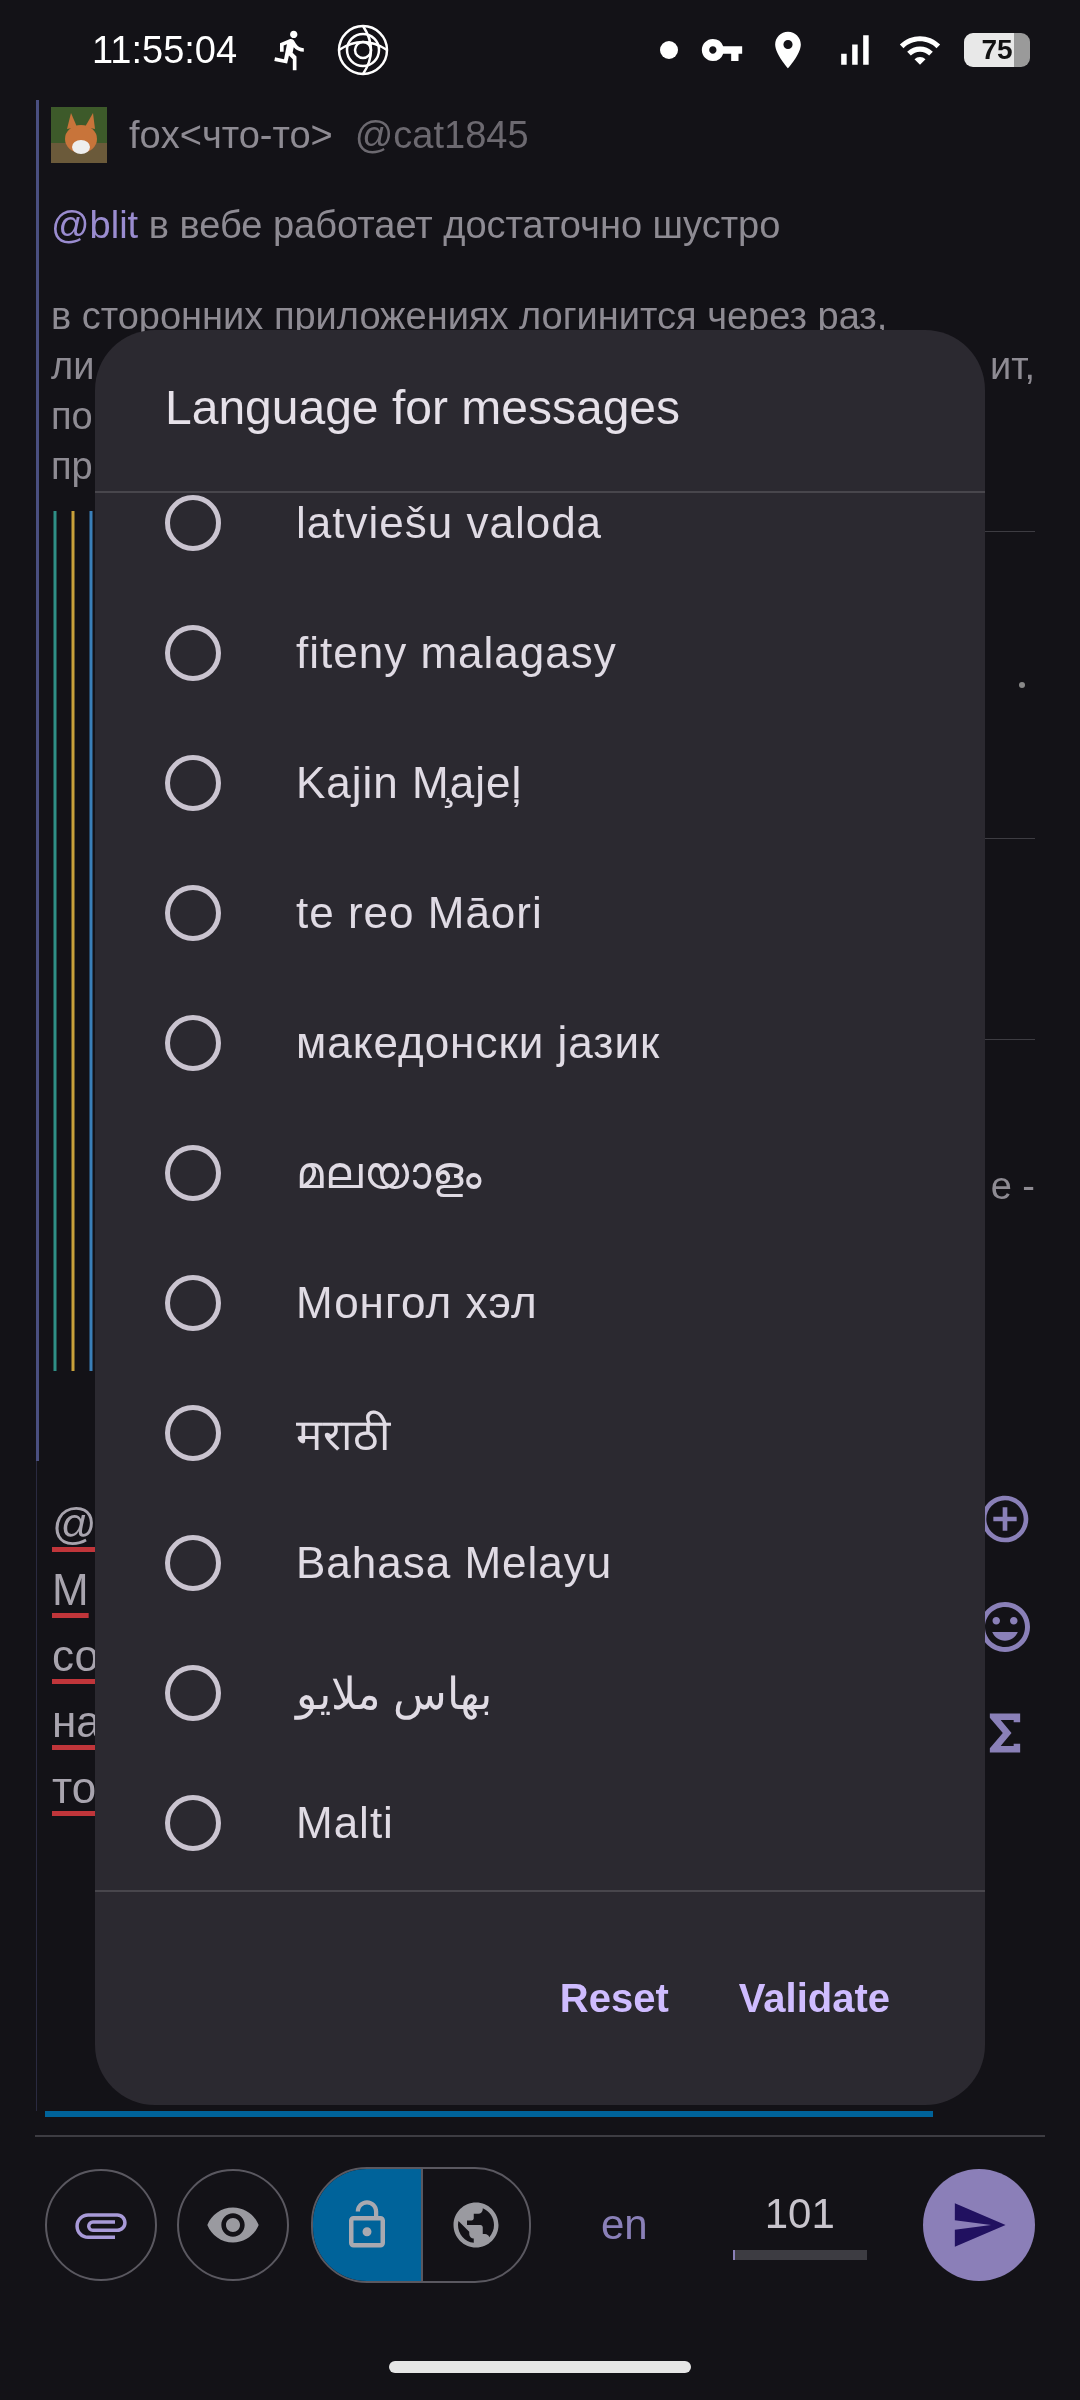  What do you see at coordinates (70, 1590) in the screenshot?
I see `draft-text: М` at bounding box center [70, 1590].